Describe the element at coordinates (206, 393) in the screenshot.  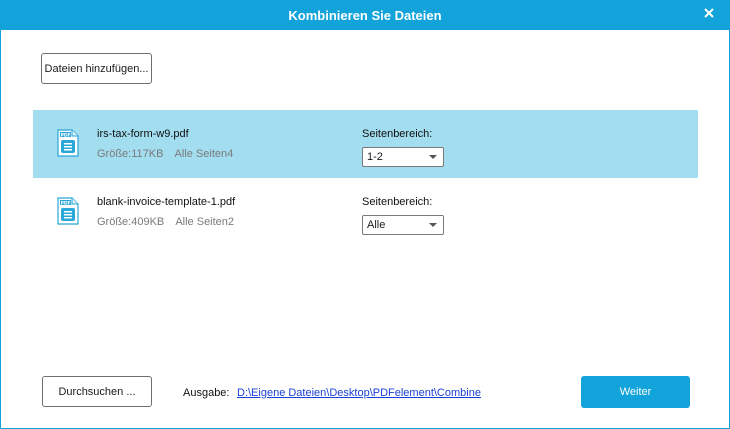
I see `output-label: Ausgabe:` at that location.